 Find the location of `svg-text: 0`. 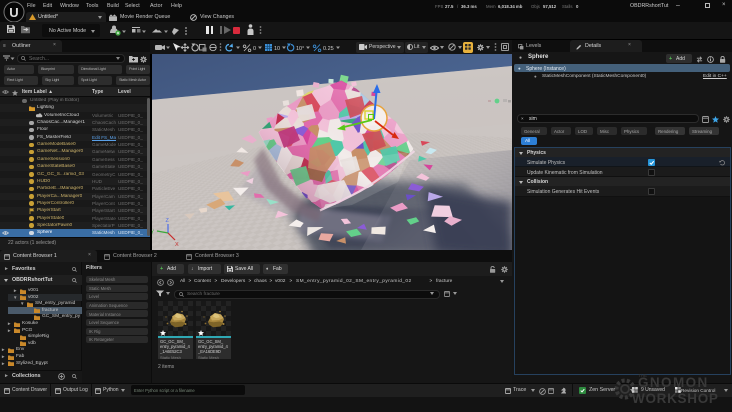

svg-text: 0 is located at coordinates (254, 49).